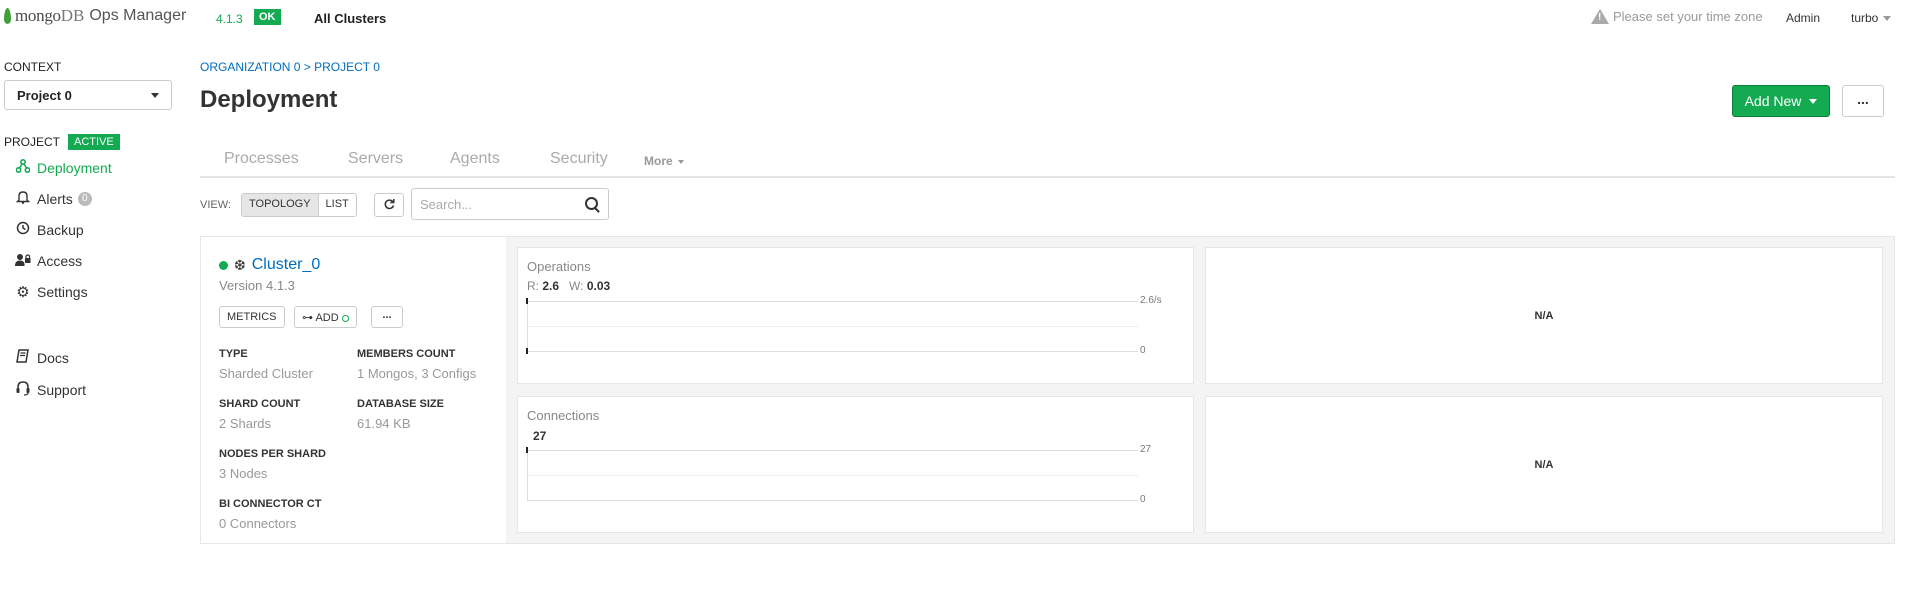 The image size is (1909, 593). Describe the element at coordinates (245, 423) in the screenshot. I see `shard-count-value: 2 Shards` at that location.